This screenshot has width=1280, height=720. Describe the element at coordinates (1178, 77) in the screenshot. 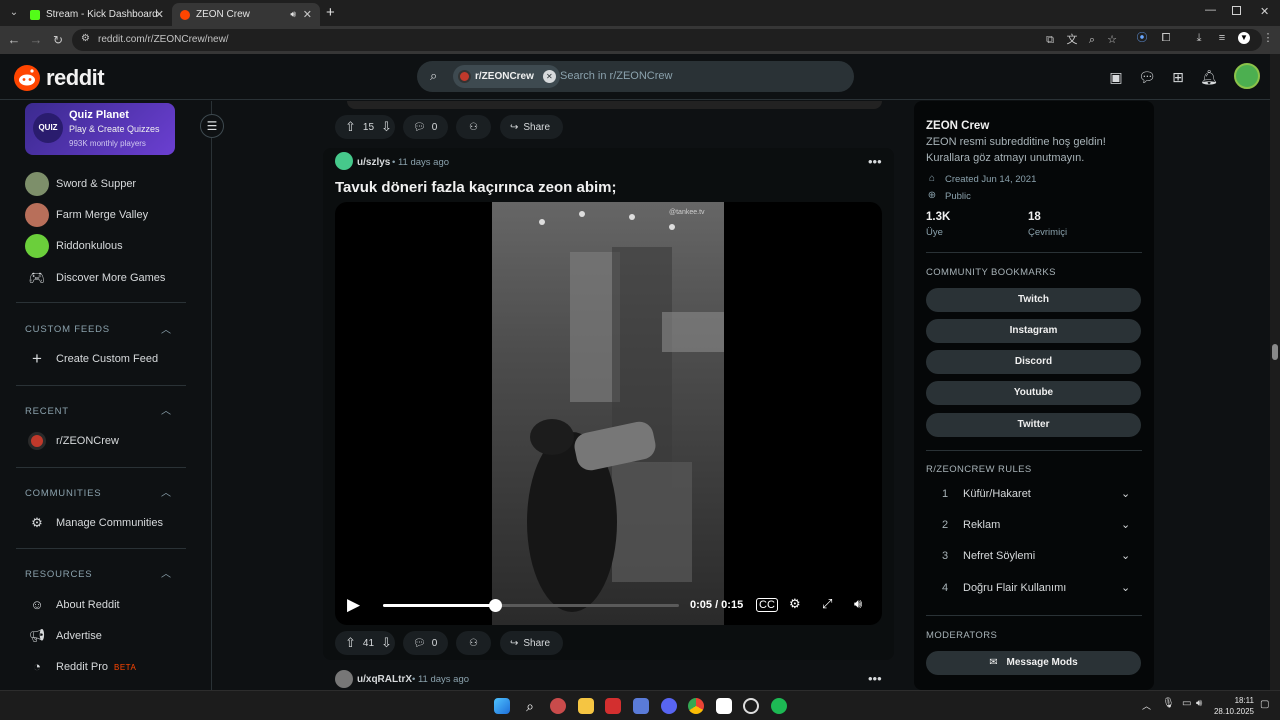

I see `create-post-icon: ⊞` at that location.